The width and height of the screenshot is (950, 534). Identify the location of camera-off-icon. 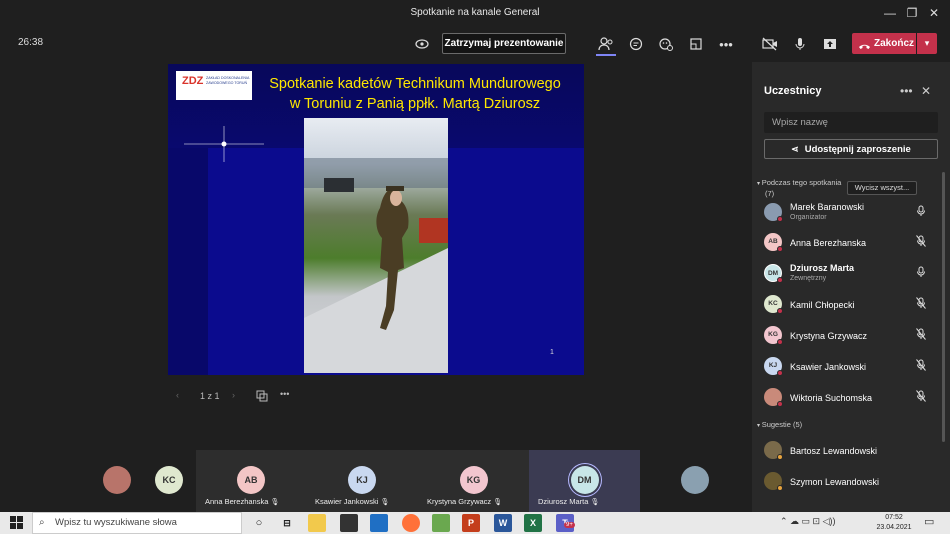
(770, 44).